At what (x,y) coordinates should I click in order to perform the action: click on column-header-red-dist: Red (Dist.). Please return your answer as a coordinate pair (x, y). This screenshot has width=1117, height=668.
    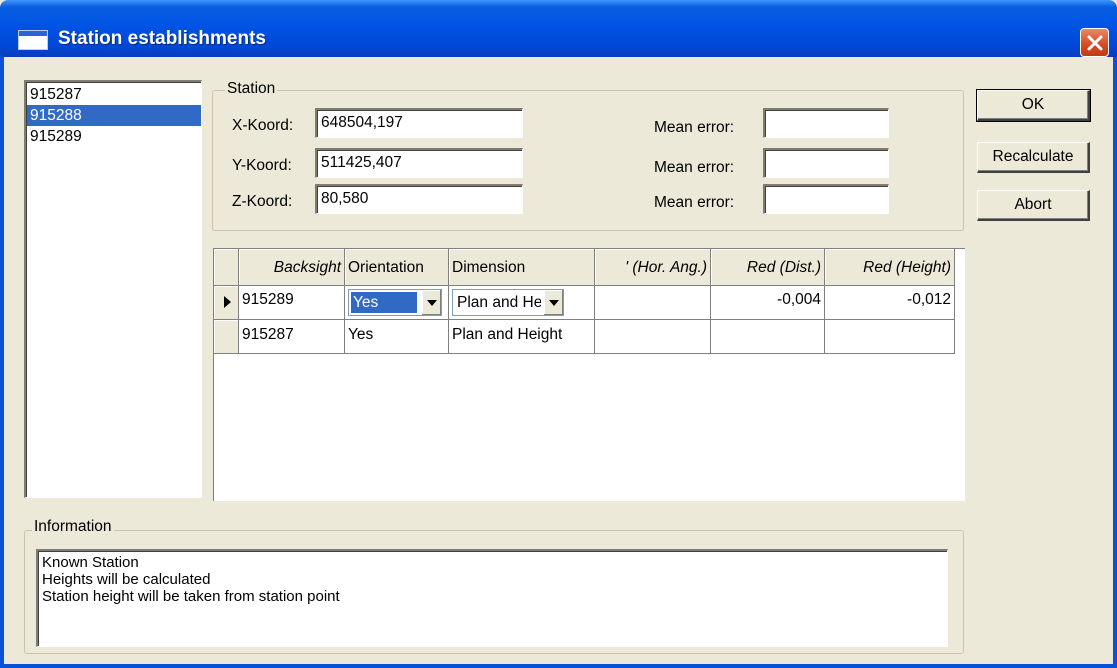
    Looking at the image, I should click on (768, 267).